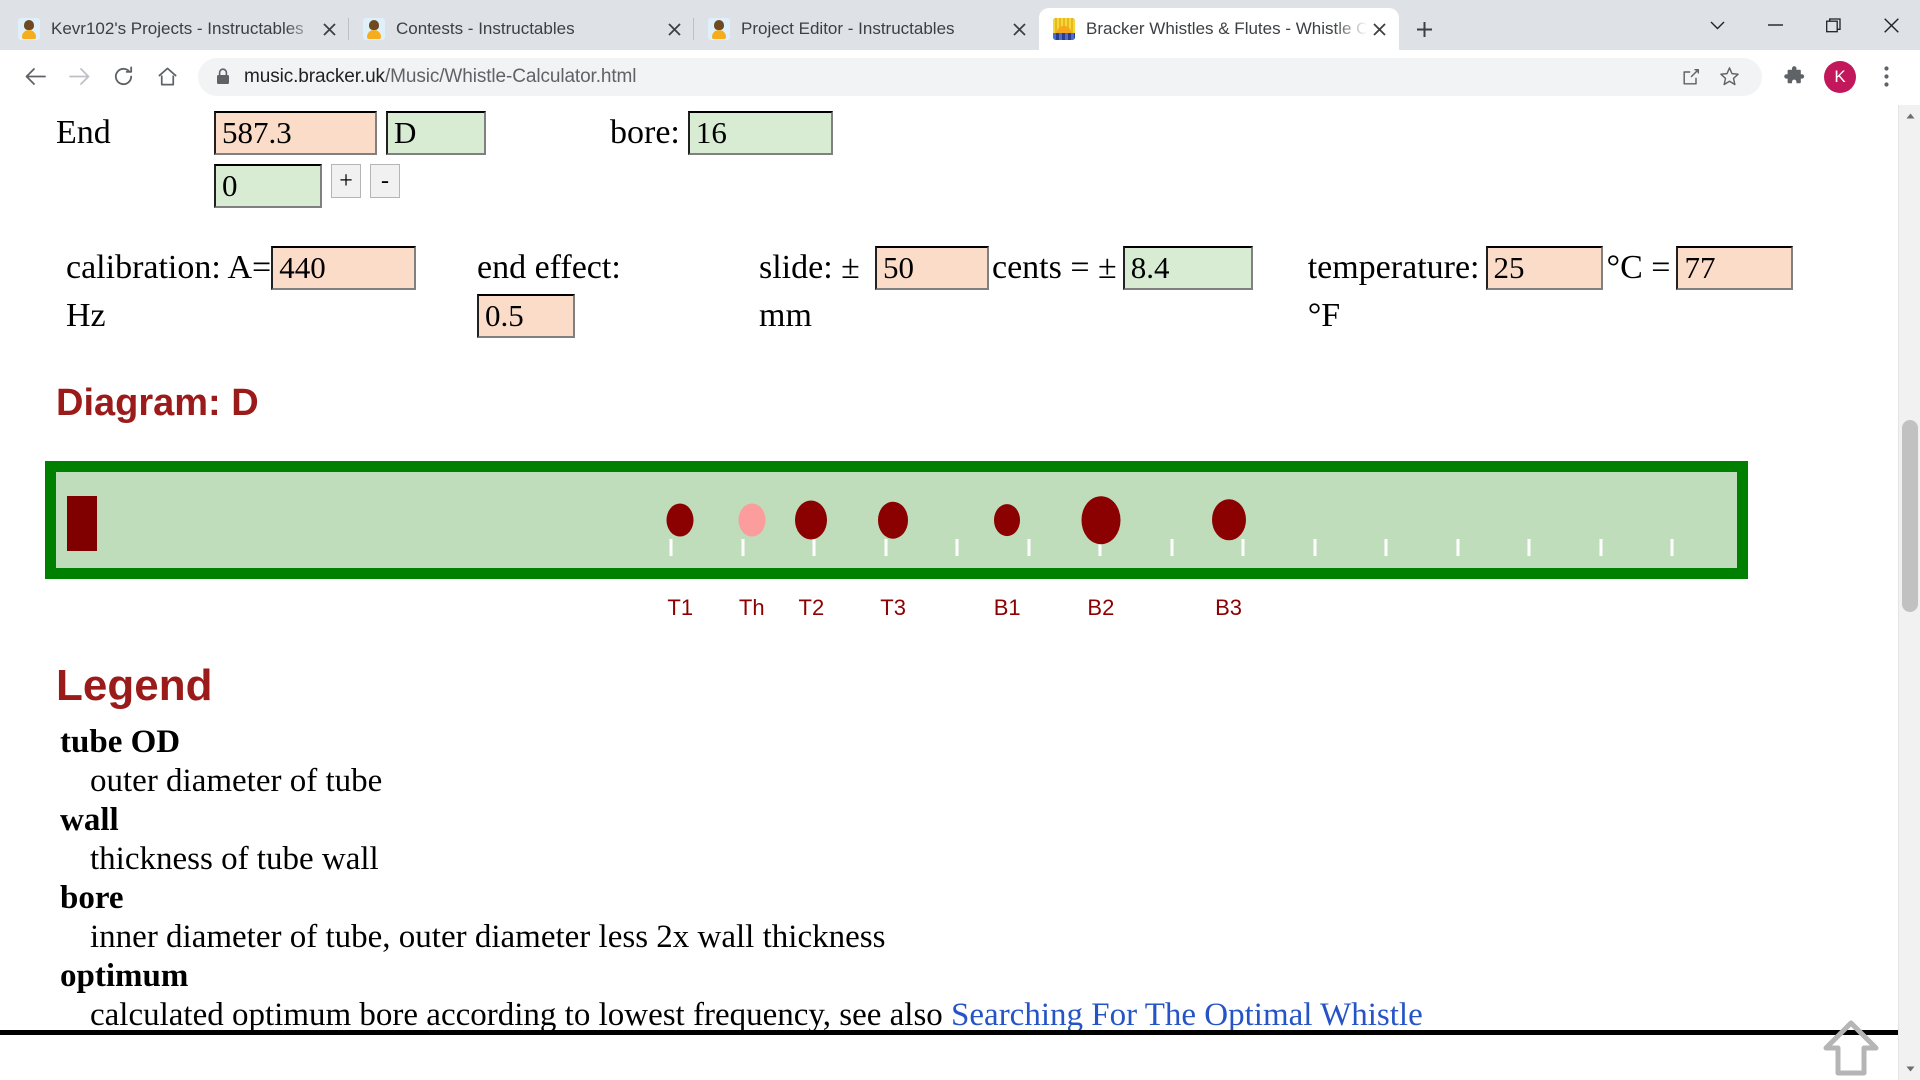 This screenshot has width=1920, height=1080. Describe the element at coordinates (79, 77) in the screenshot. I see `forward-arrow-icon` at that location.